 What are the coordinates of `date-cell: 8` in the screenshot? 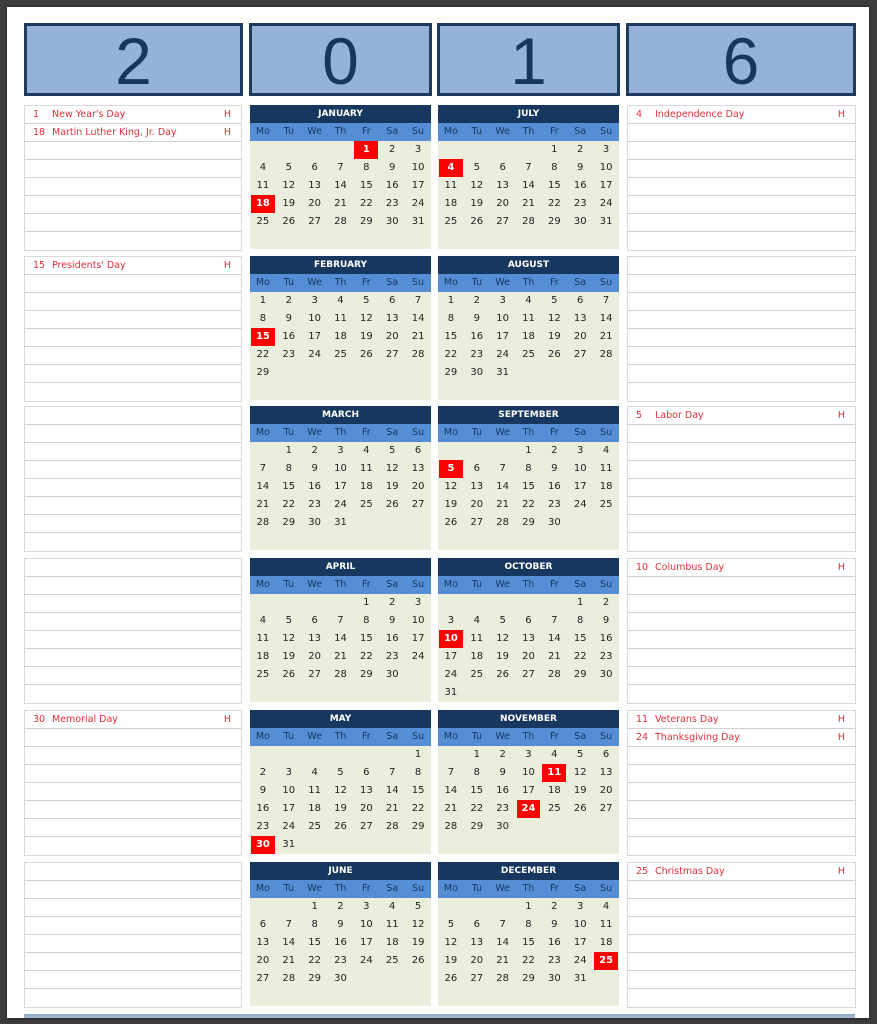 It's located at (289, 469).